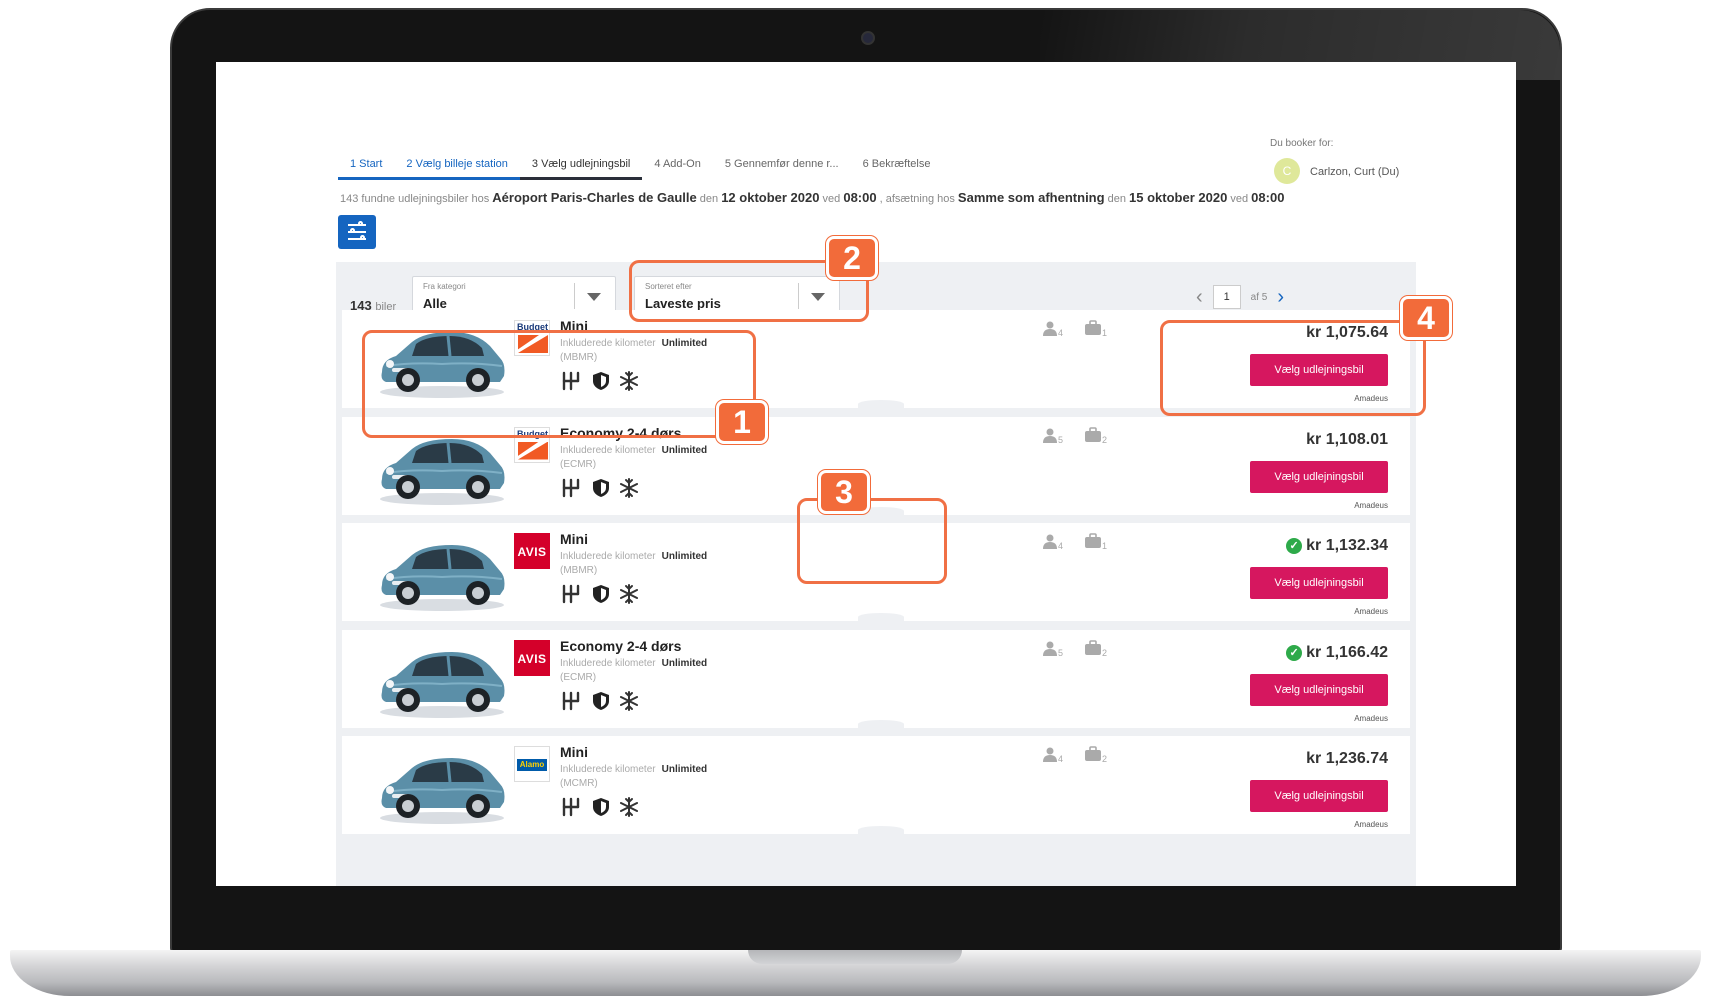 The width and height of the screenshot is (1711, 1003). I want to click on pickup-time: 08:00, so click(860, 197).